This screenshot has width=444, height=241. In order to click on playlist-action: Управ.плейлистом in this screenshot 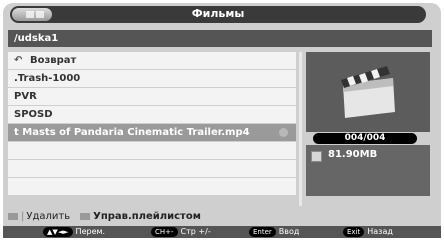, I will do `click(147, 216)`.